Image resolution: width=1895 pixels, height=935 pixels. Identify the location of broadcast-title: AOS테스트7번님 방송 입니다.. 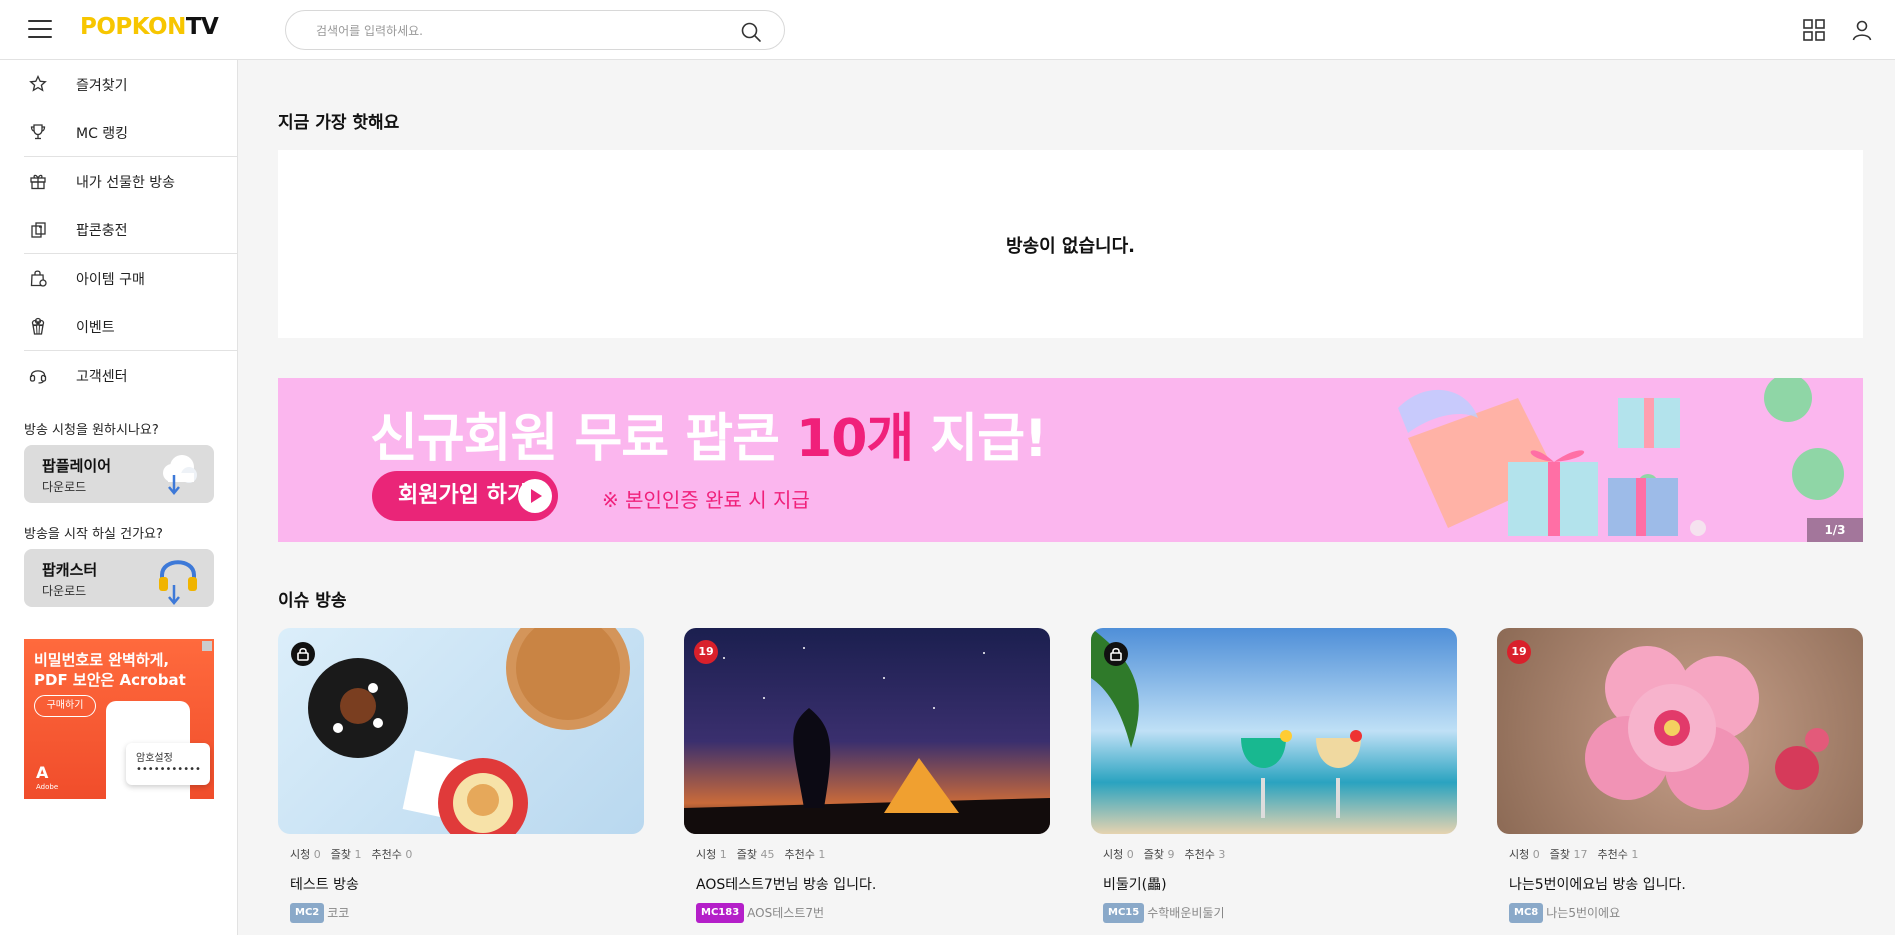
(873, 883).